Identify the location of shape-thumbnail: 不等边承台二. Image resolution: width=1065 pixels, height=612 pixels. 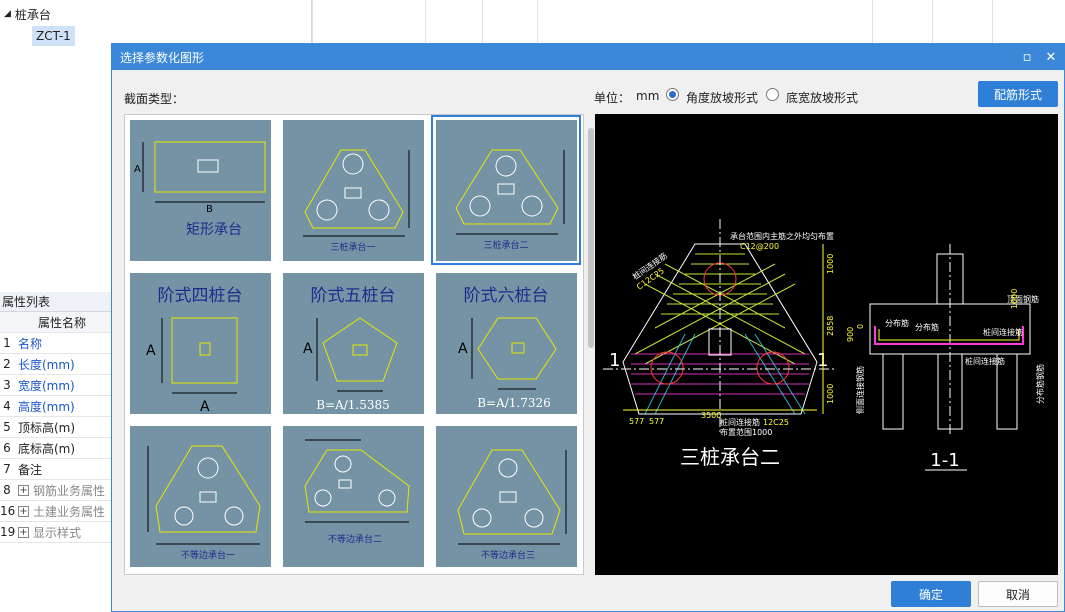
(353, 496).